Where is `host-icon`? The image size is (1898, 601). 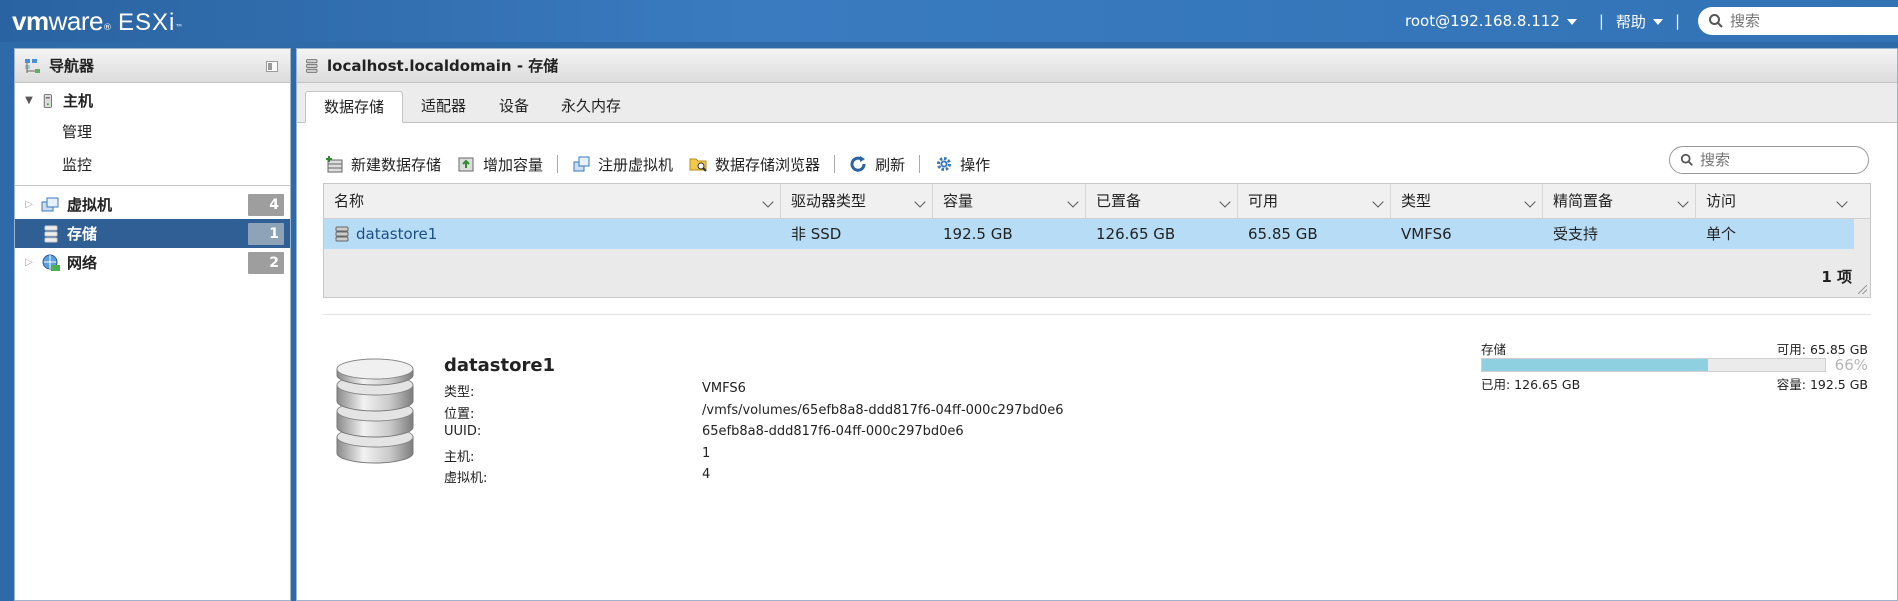
host-icon is located at coordinates (47, 100).